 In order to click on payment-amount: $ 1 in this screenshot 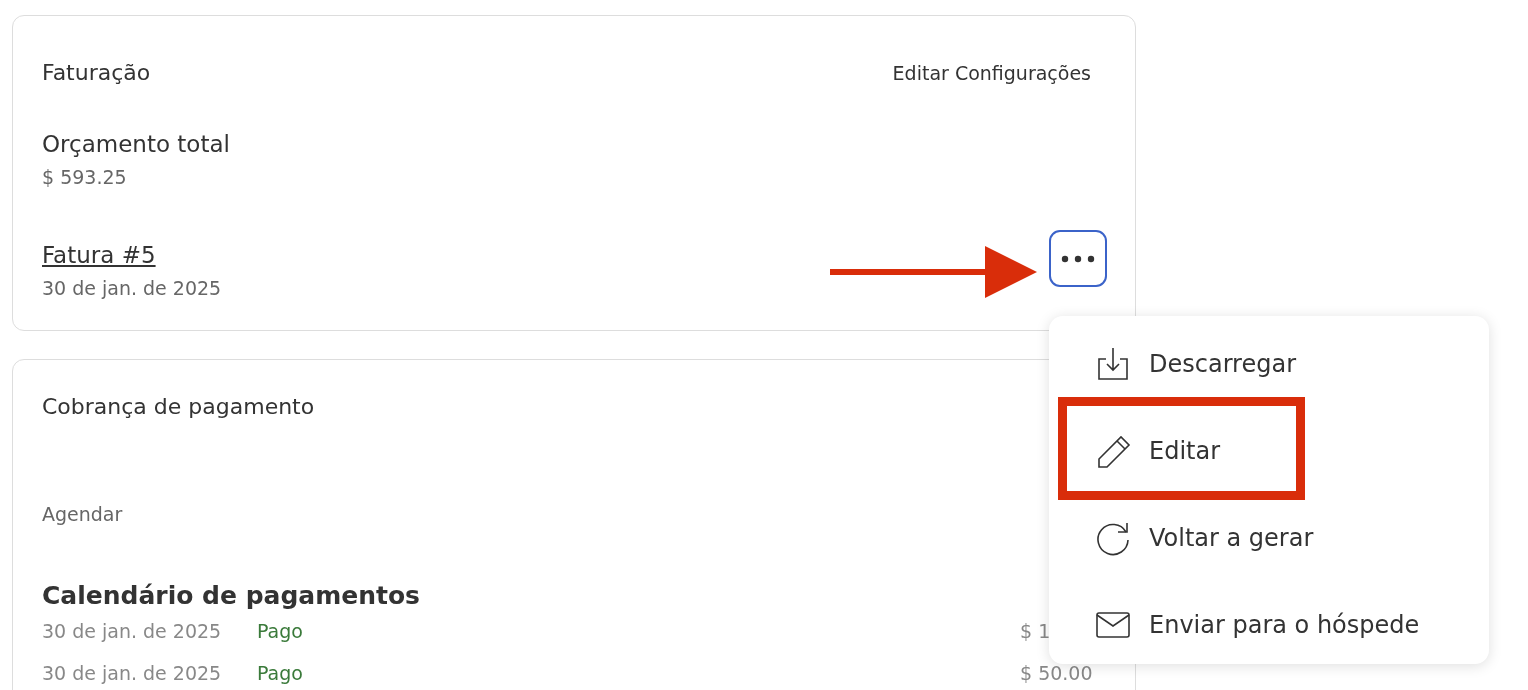, I will do `click(1035, 631)`.